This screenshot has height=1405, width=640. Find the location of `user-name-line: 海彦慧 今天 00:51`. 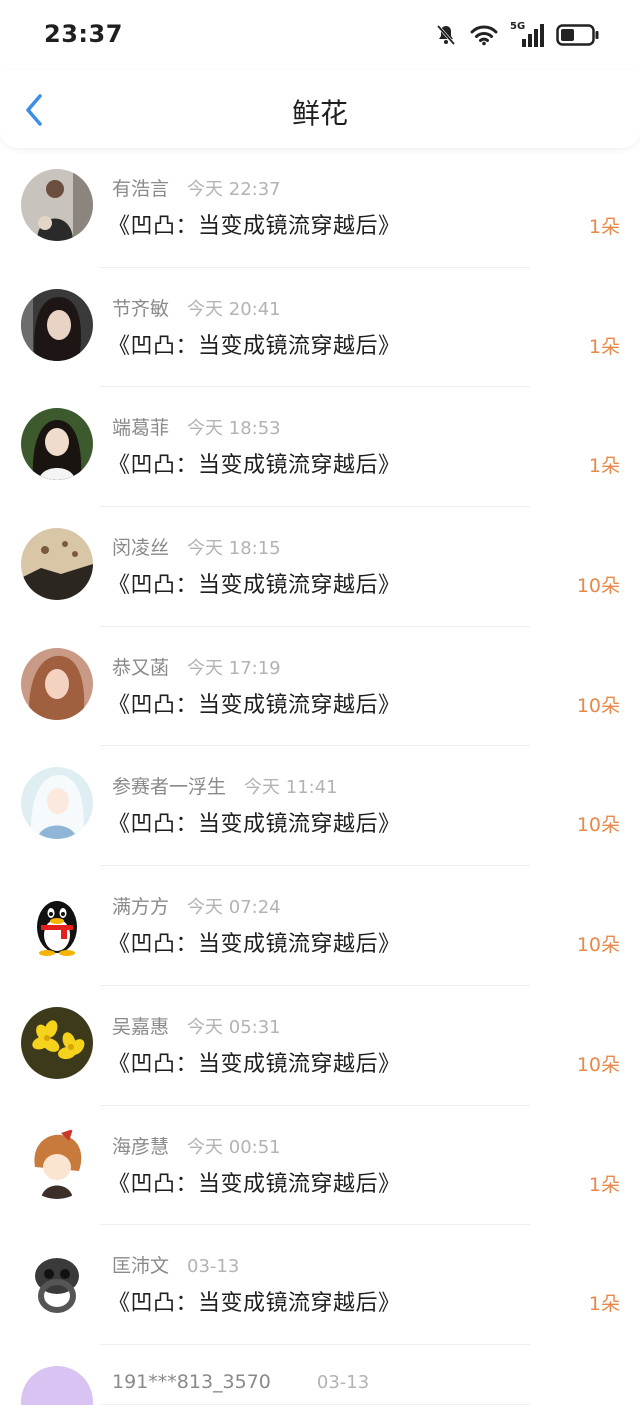

user-name-line: 海彦慧 今天 00:51 is located at coordinates (196, 1145).